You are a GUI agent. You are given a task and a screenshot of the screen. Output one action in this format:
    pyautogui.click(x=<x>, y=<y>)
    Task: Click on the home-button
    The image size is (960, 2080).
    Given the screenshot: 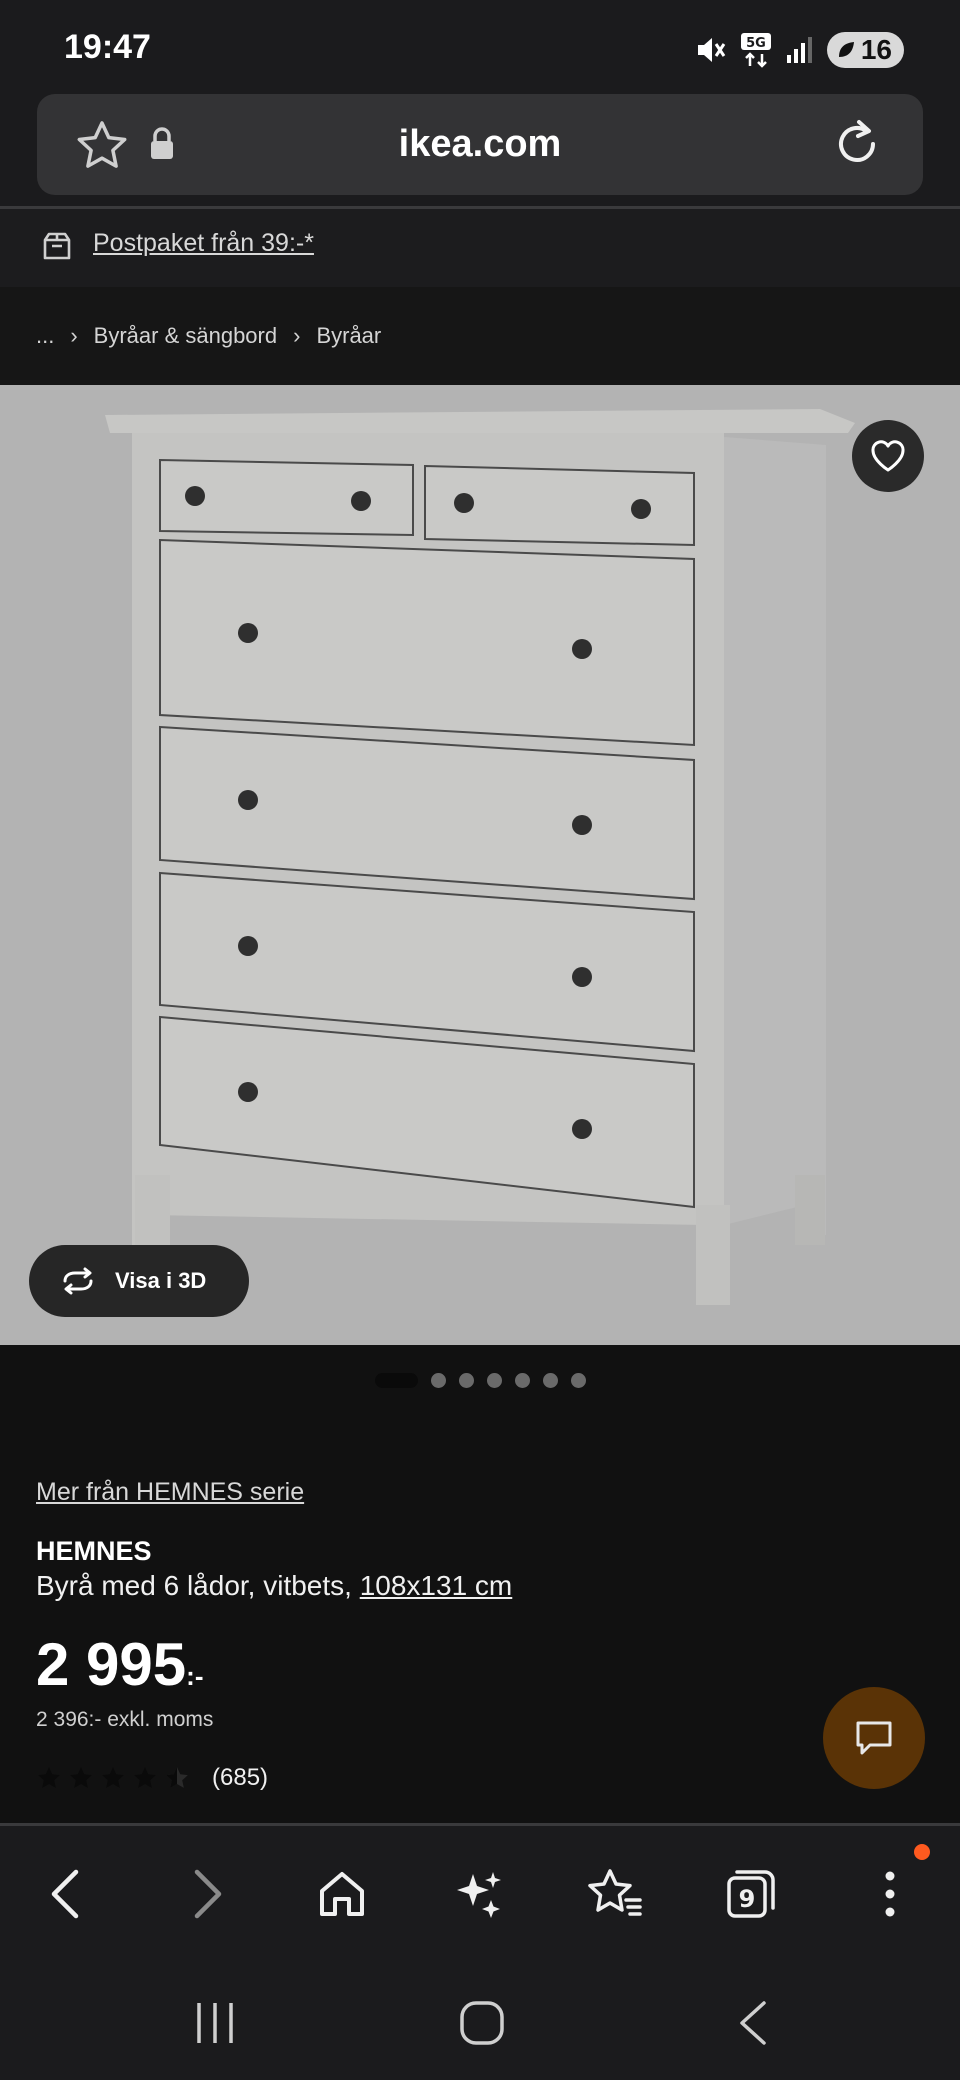 What is the action you would take?
    pyautogui.click(x=342, y=1894)
    